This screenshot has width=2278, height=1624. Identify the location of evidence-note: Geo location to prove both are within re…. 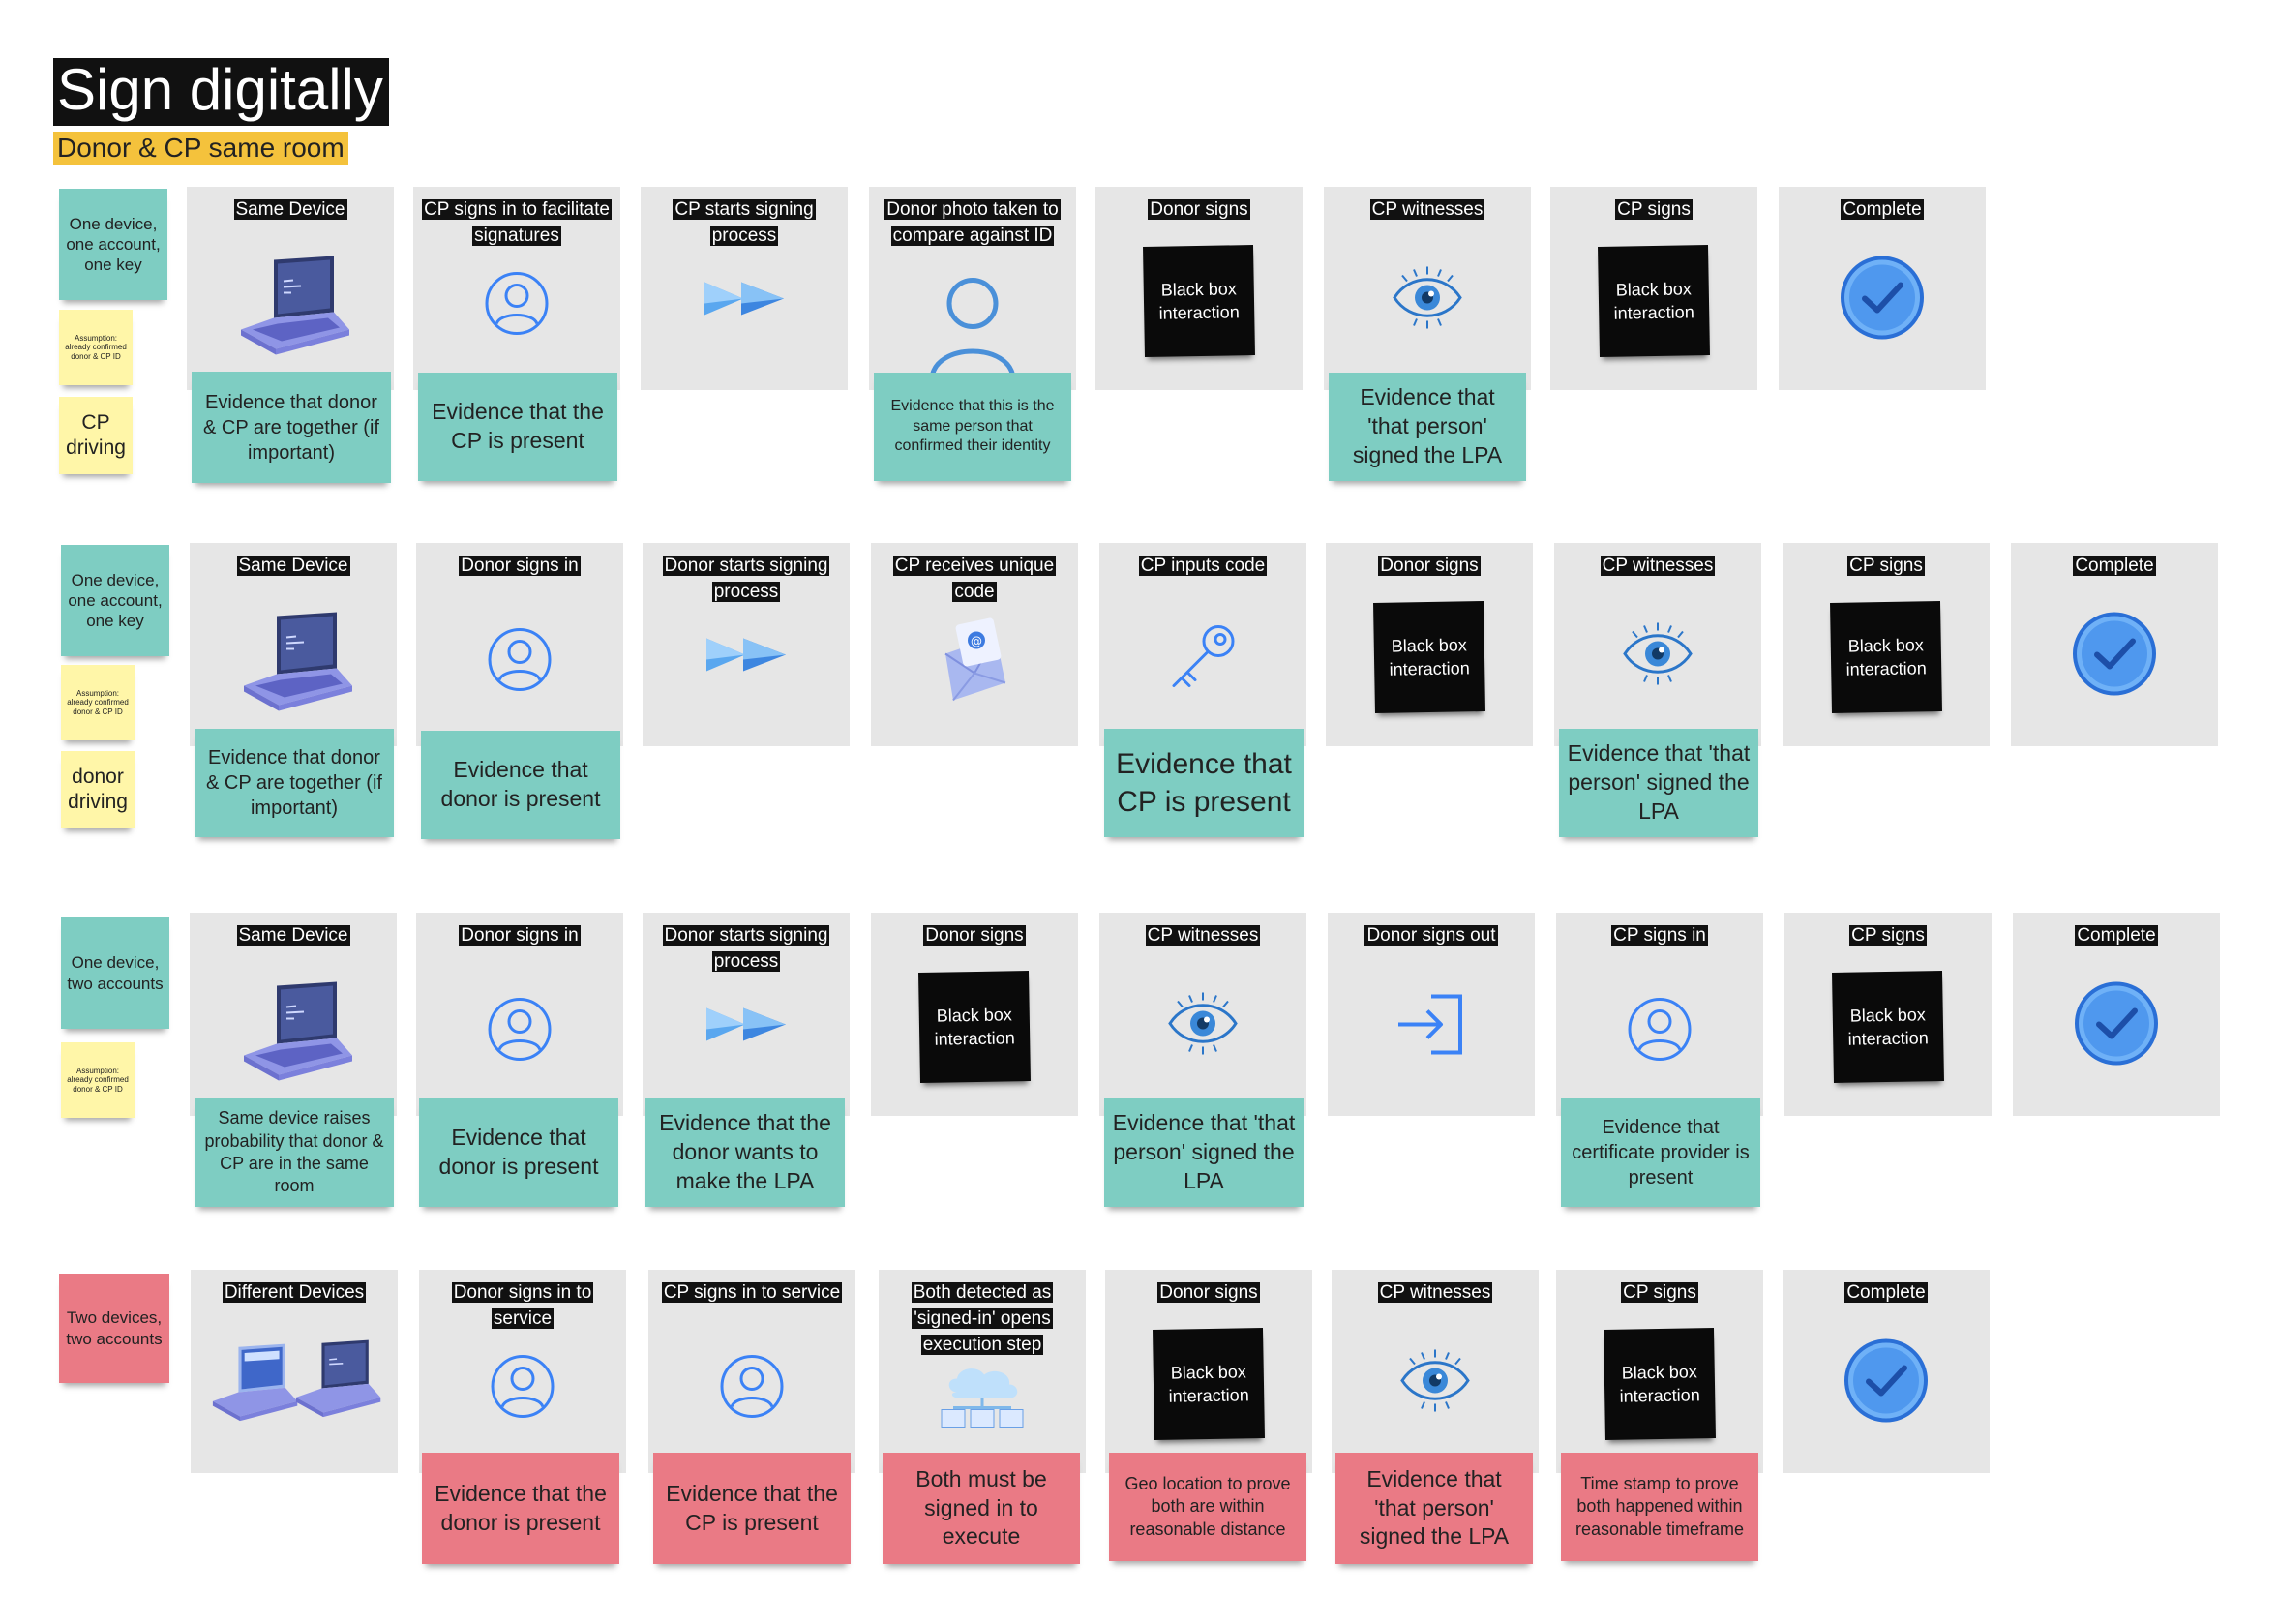
(1208, 1507).